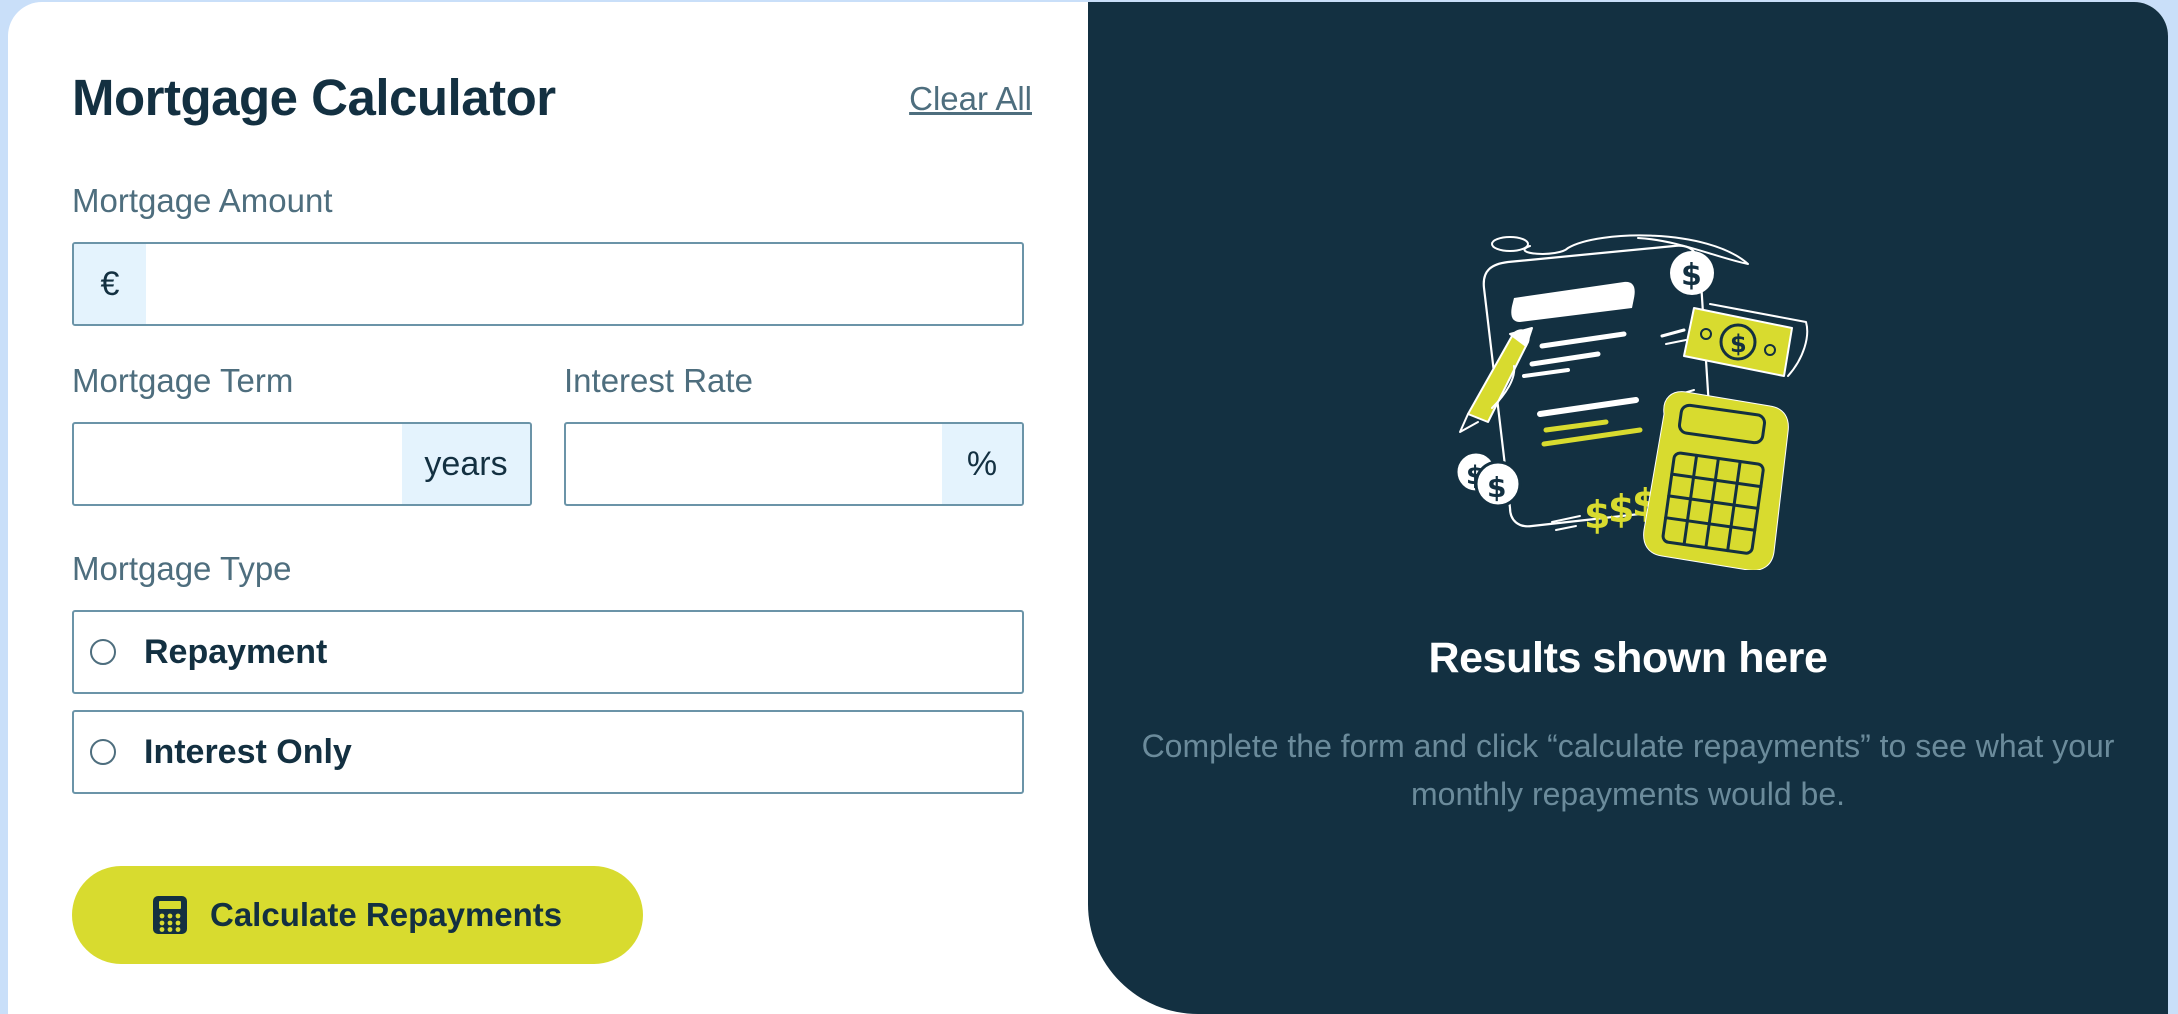  What do you see at coordinates (386, 914) in the screenshot?
I see `calculate-repayments-label: Calculate Repayments` at bounding box center [386, 914].